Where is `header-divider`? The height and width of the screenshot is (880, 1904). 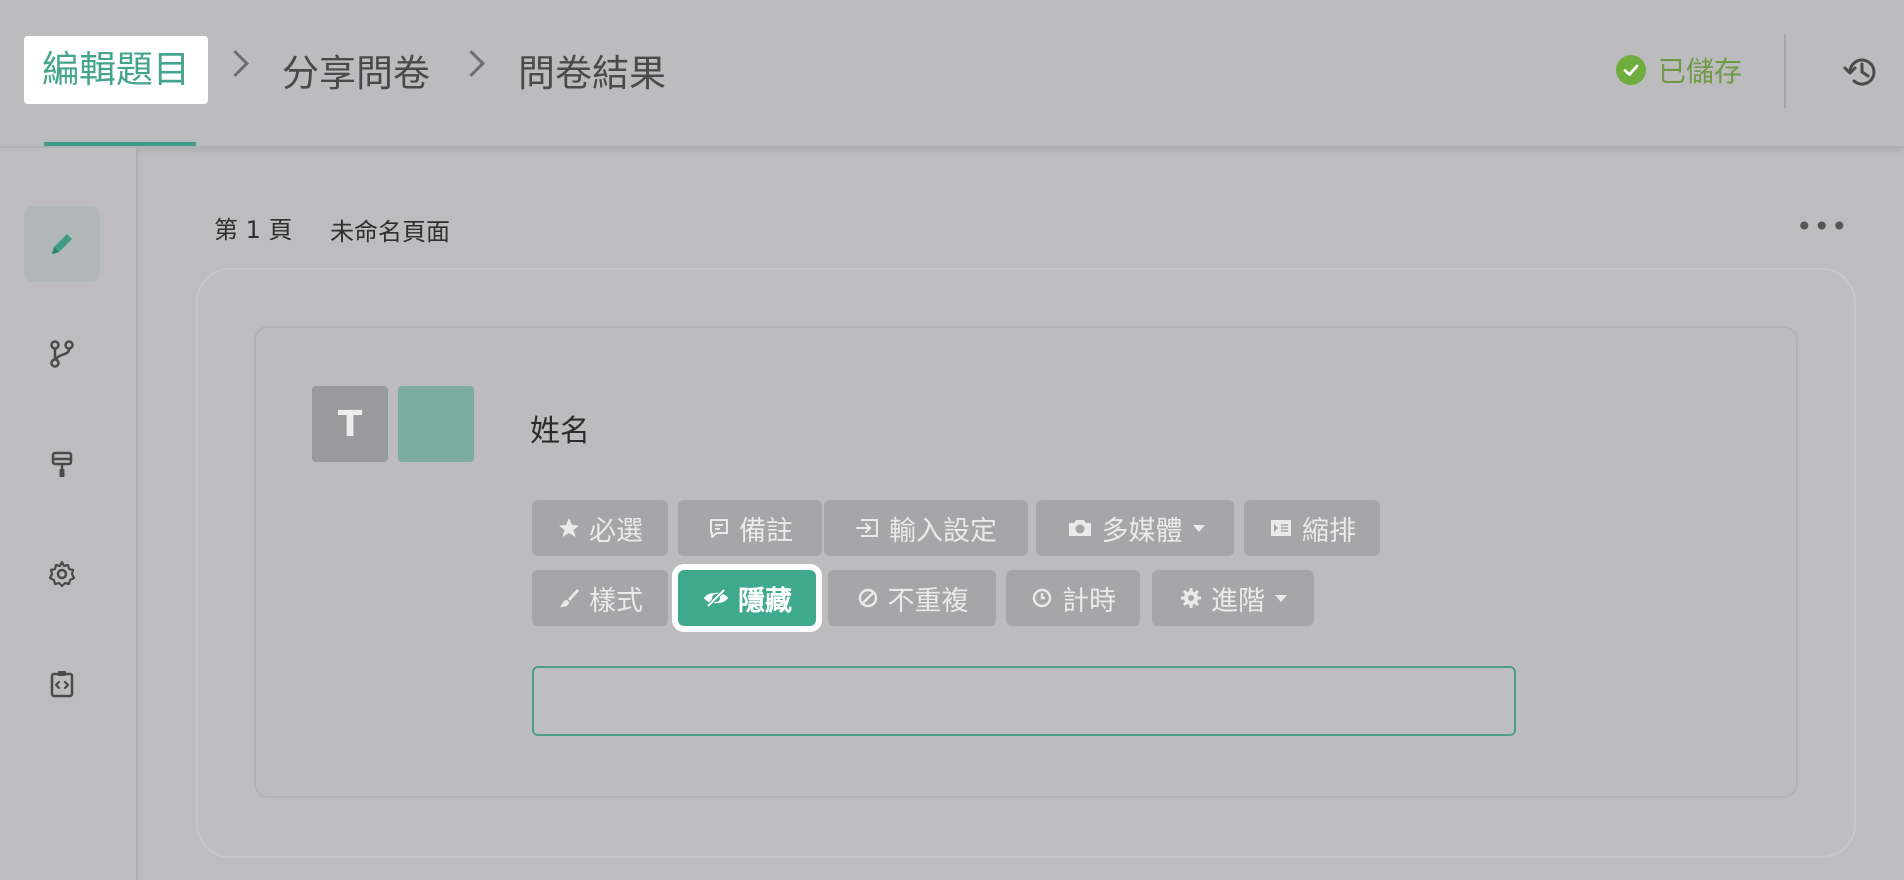 header-divider is located at coordinates (1785, 71).